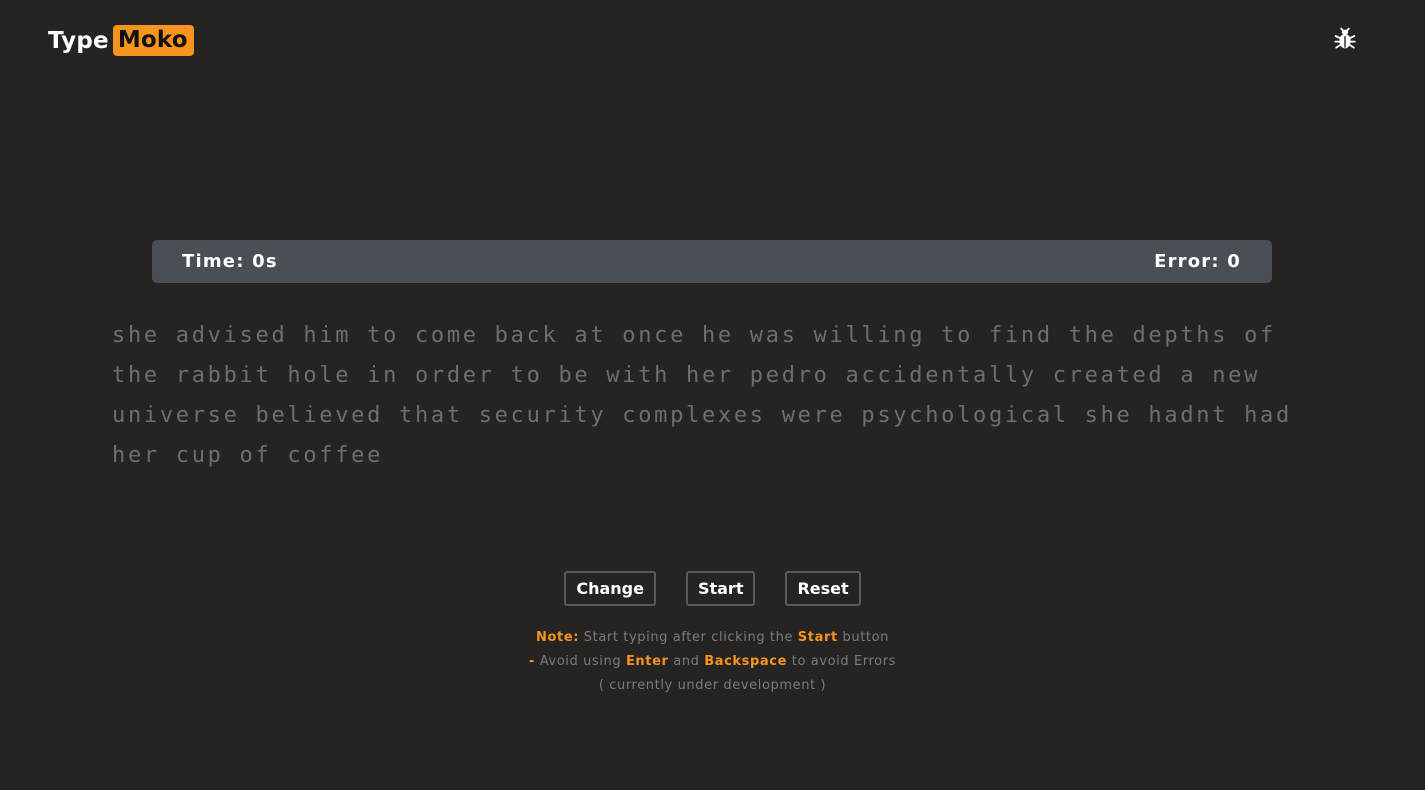 The width and height of the screenshot is (1425, 790). What do you see at coordinates (712, 261) in the screenshot?
I see `stats-bar: Time: 0s Error: 0` at bounding box center [712, 261].